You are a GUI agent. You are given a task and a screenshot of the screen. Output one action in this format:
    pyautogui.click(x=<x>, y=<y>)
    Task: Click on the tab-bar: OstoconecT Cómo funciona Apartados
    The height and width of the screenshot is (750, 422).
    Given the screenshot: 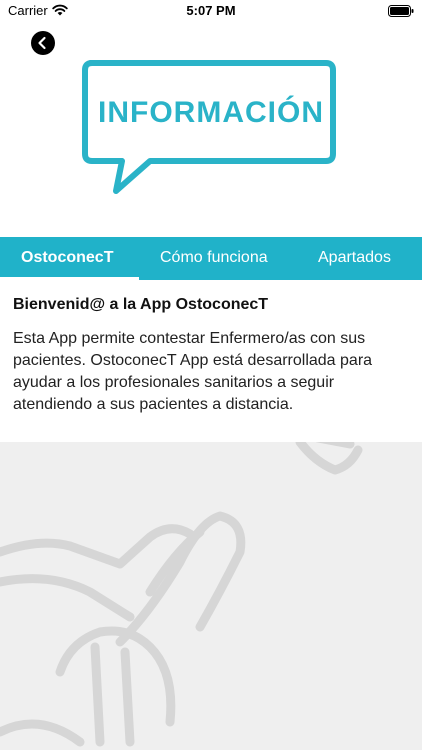 What is the action you would take?
    pyautogui.click(x=211, y=258)
    